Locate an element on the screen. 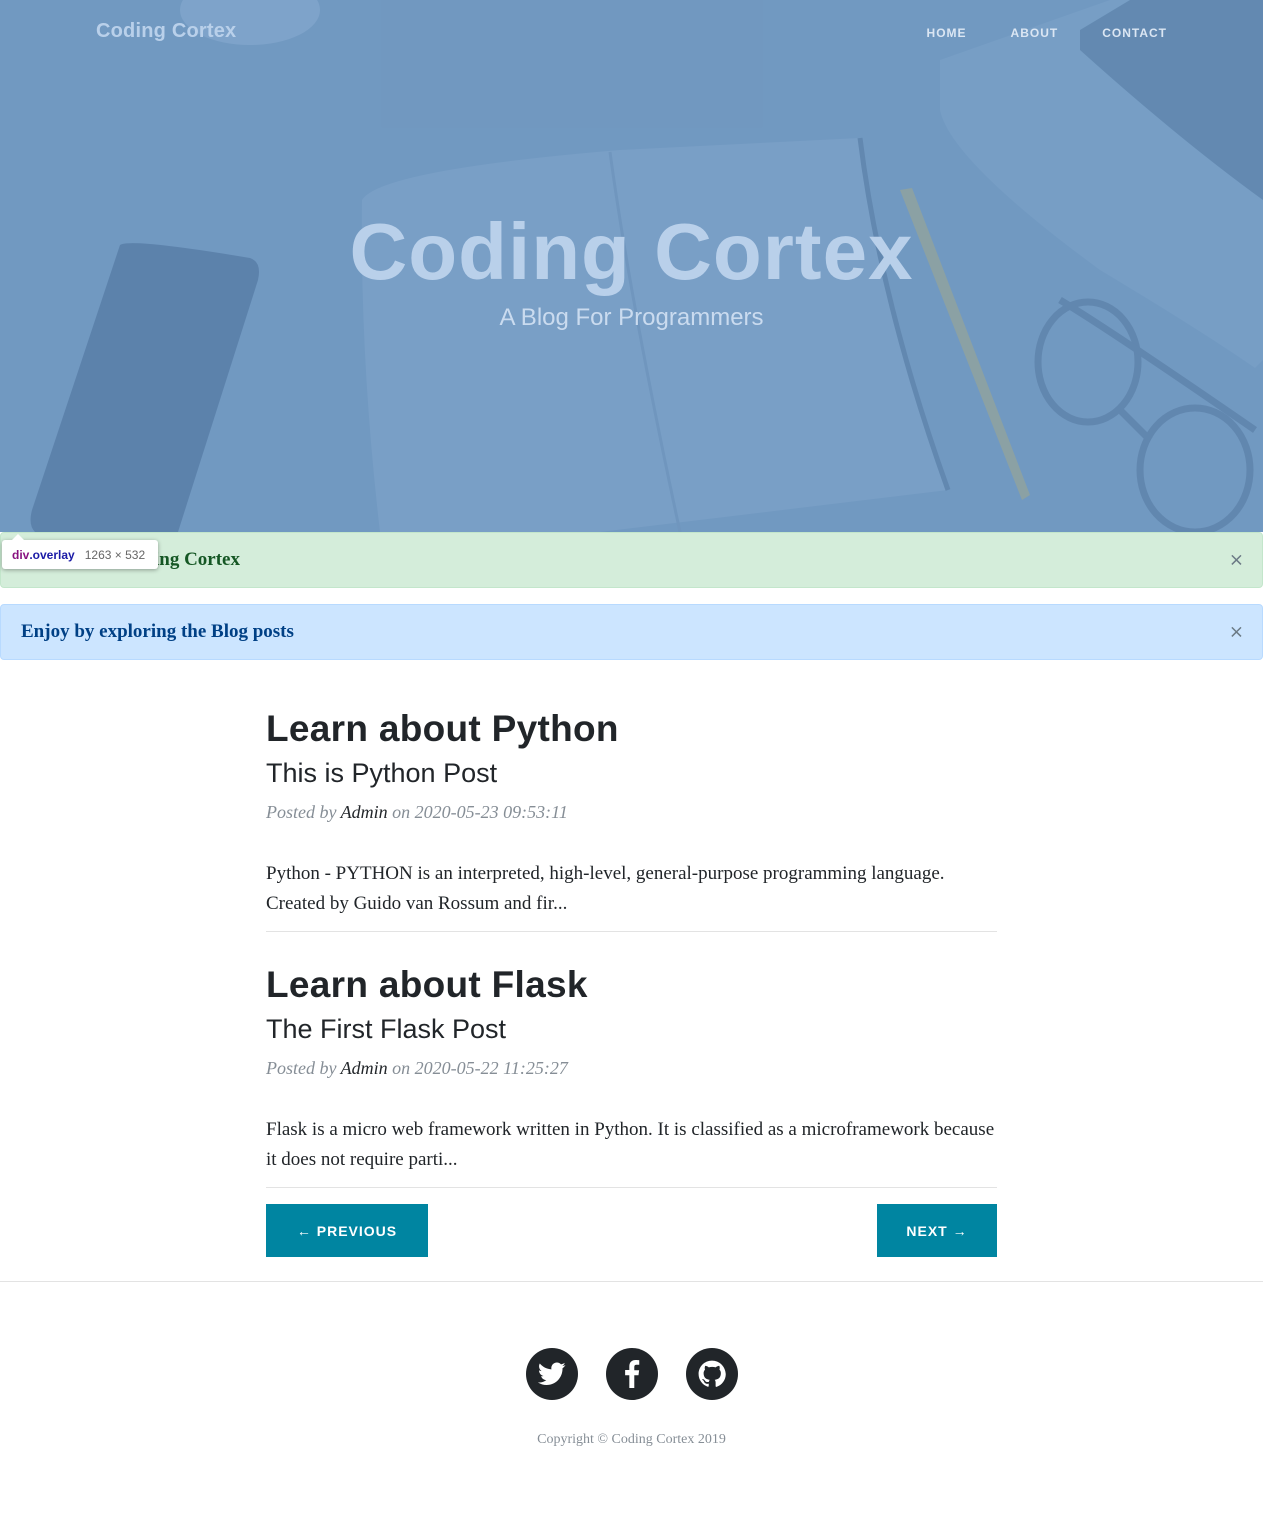 This screenshot has width=1263, height=1517. site-title: Coding Cortex is located at coordinates (631, 251).